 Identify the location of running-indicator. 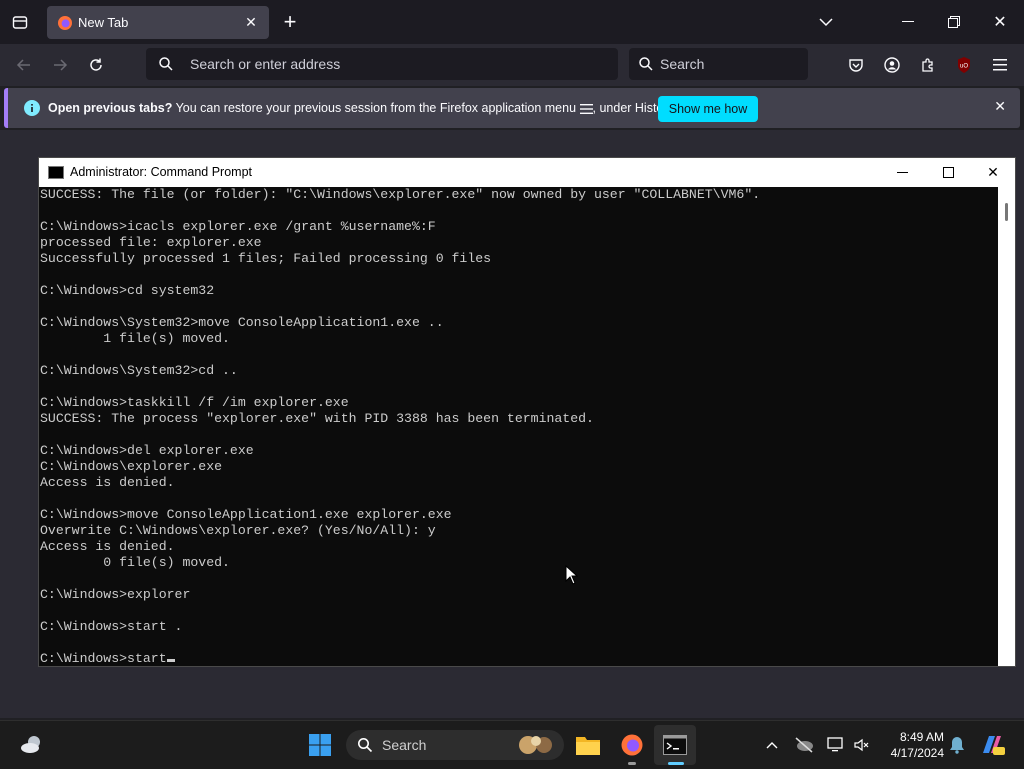
(632, 763).